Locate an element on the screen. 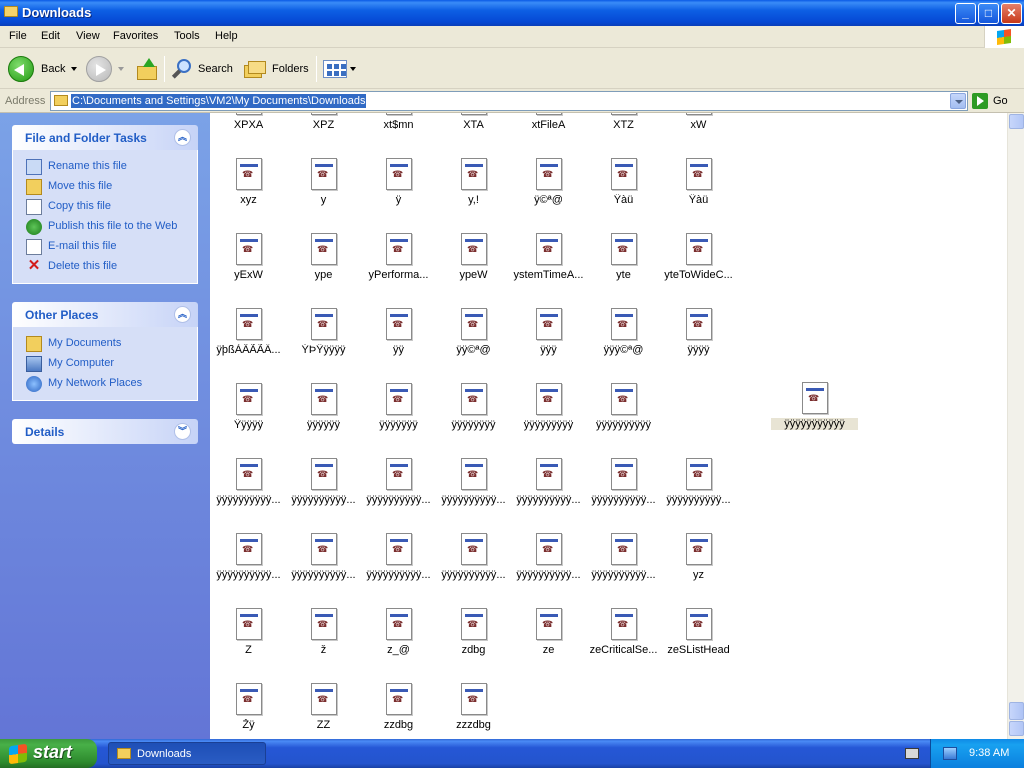 The image size is (1024, 768). place-my-computer: My Computer is located at coordinates (105, 364).